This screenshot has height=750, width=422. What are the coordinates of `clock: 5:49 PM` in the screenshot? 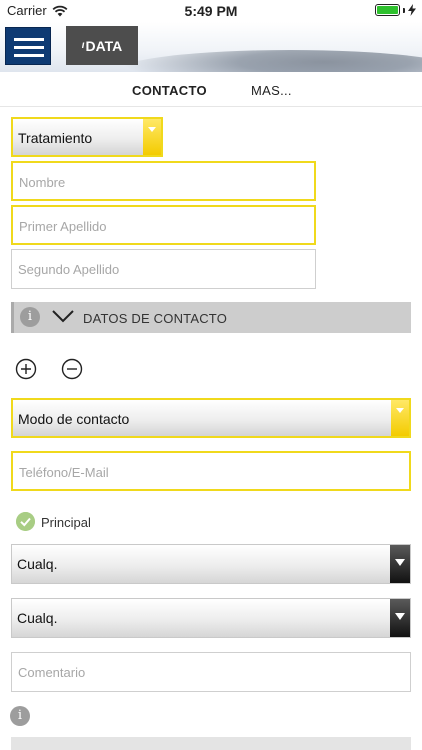 It's located at (211, 11).